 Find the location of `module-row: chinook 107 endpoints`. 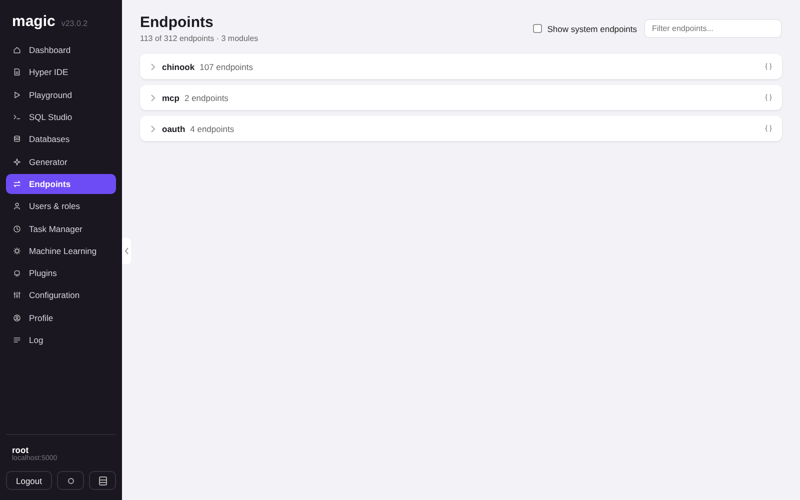

module-row: chinook 107 endpoints is located at coordinates (461, 66).